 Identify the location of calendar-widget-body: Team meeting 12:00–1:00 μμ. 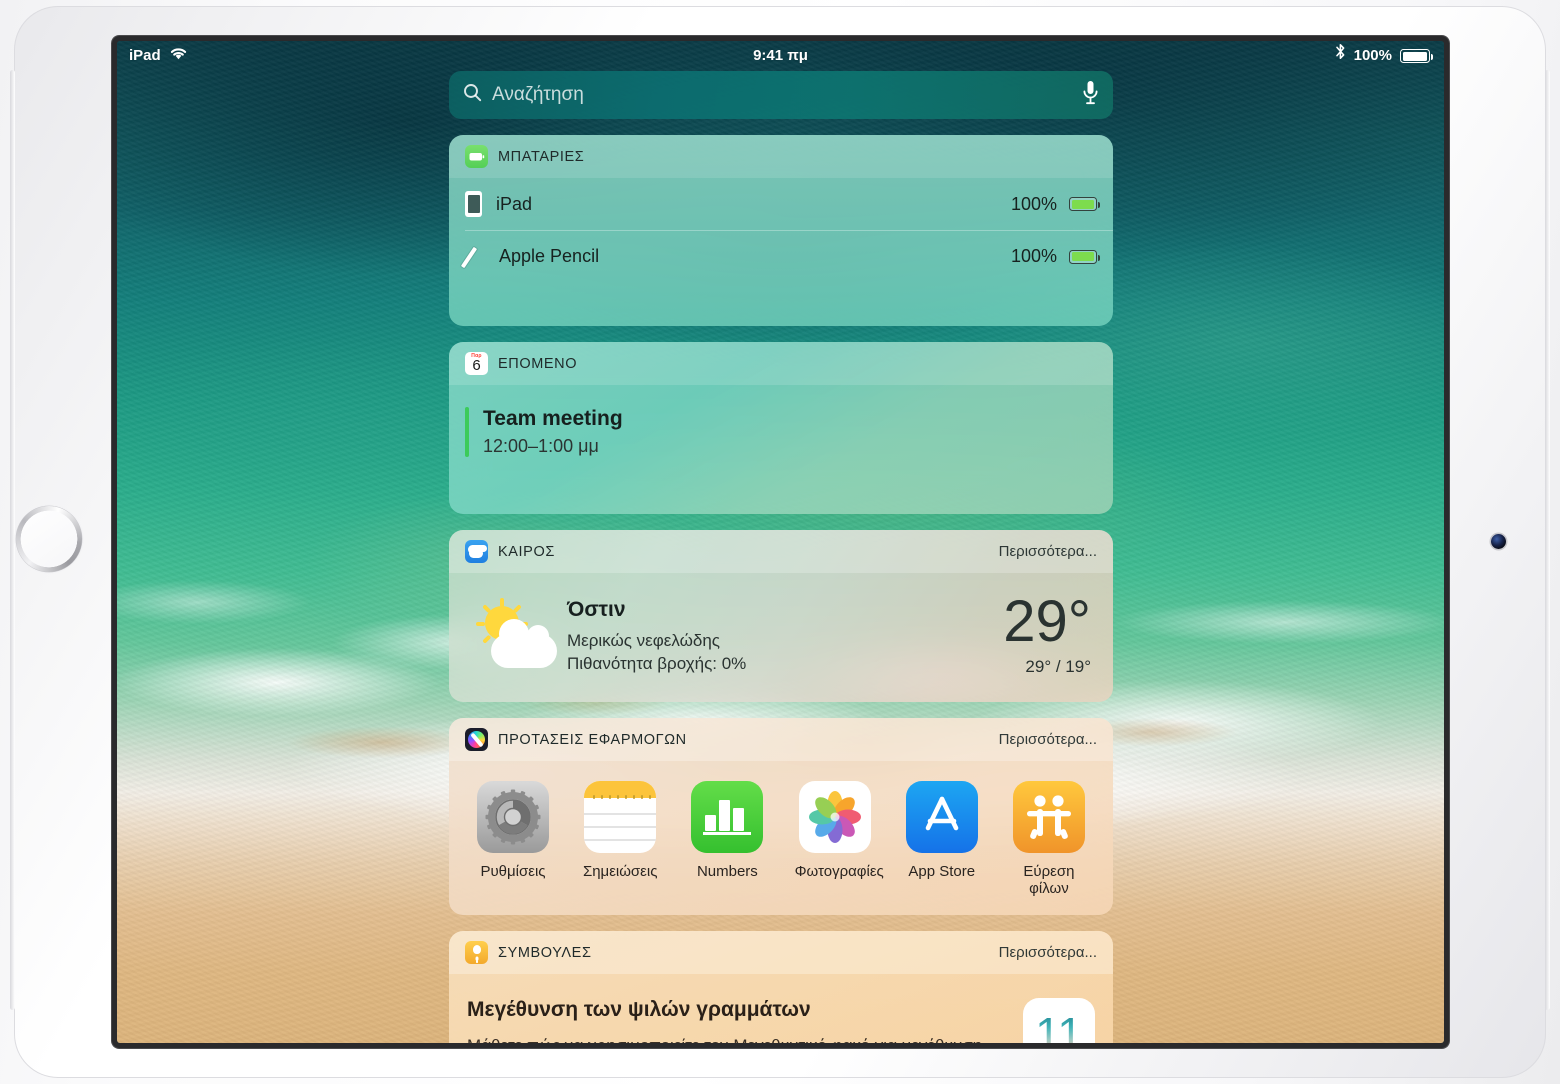
(781, 449).